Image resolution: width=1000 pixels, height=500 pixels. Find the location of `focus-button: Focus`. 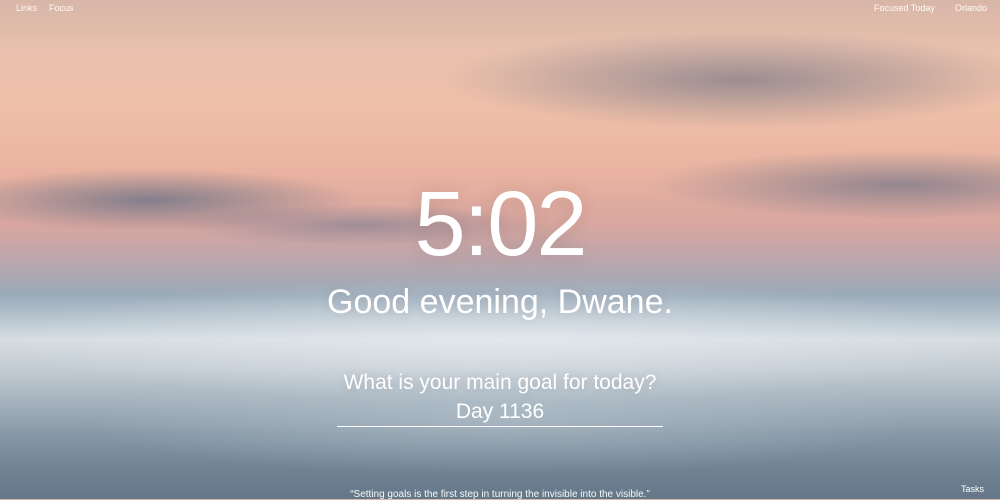

focus-button: Focus is located at coordinates (61, 8).